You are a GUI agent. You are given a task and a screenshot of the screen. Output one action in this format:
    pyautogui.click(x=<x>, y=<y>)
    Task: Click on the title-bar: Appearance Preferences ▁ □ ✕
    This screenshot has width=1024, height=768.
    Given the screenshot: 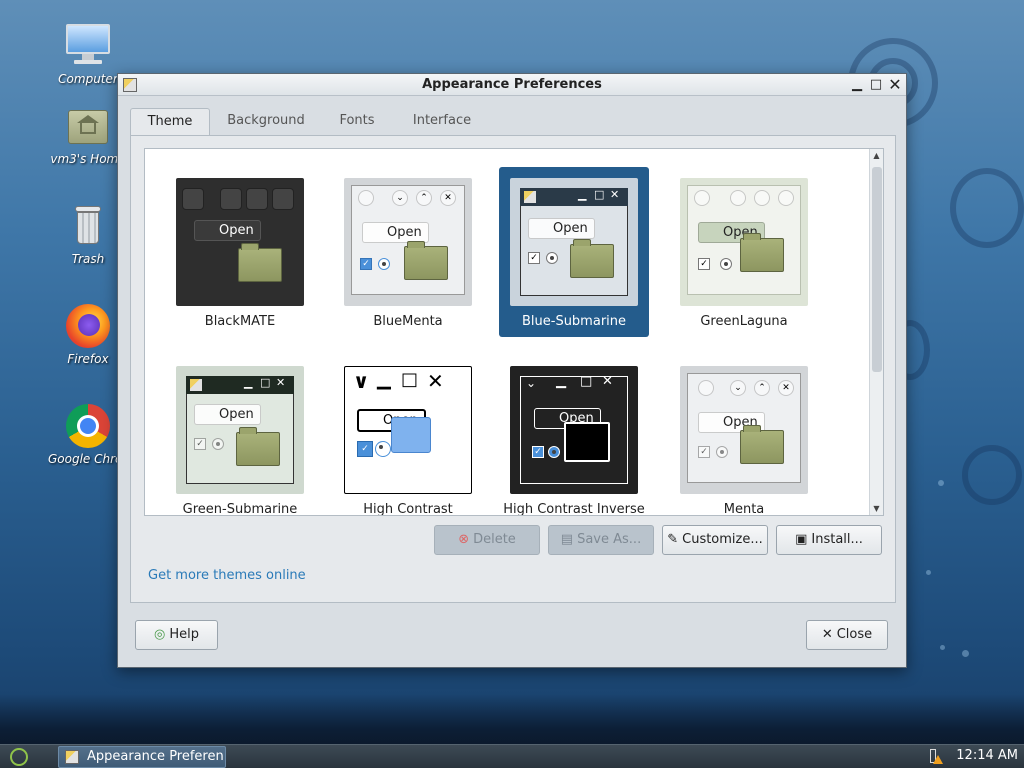 What is the action you would take?
    pyautogui.click(x=512, y=85)
    